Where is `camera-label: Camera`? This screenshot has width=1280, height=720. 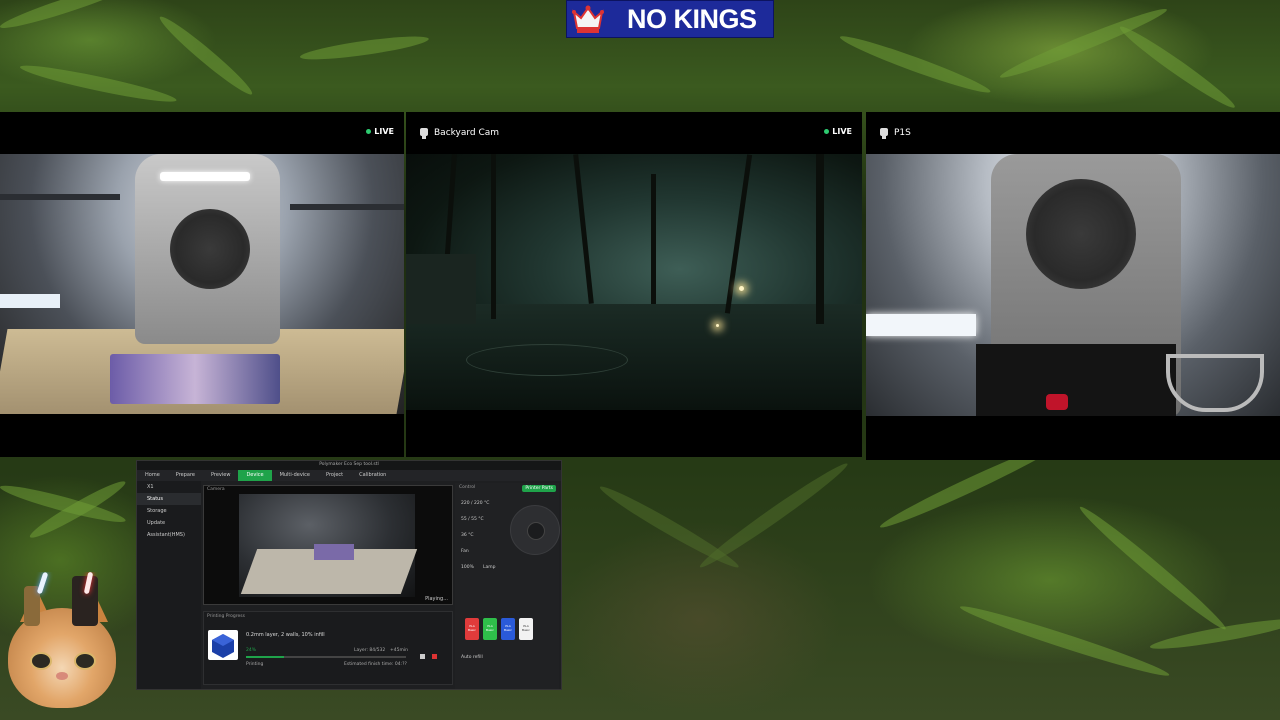 camera-label: Camera is located at coordinates (216, 489).